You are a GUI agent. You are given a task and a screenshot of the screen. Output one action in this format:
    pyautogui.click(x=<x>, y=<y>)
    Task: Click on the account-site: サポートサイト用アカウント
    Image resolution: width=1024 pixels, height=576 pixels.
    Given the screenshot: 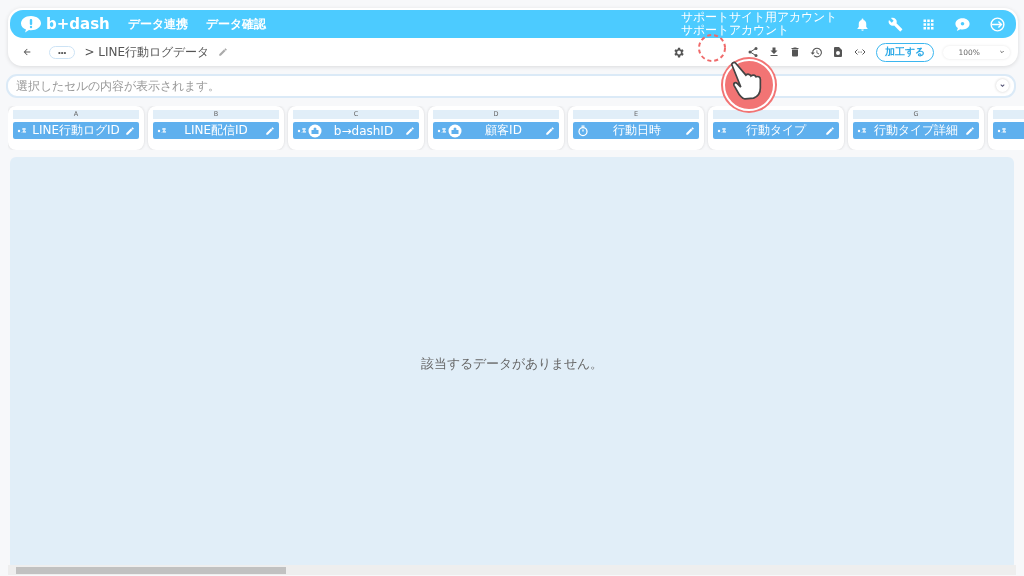 What is the action you would take?
    pyautogui.click(x=759, y=17)
    